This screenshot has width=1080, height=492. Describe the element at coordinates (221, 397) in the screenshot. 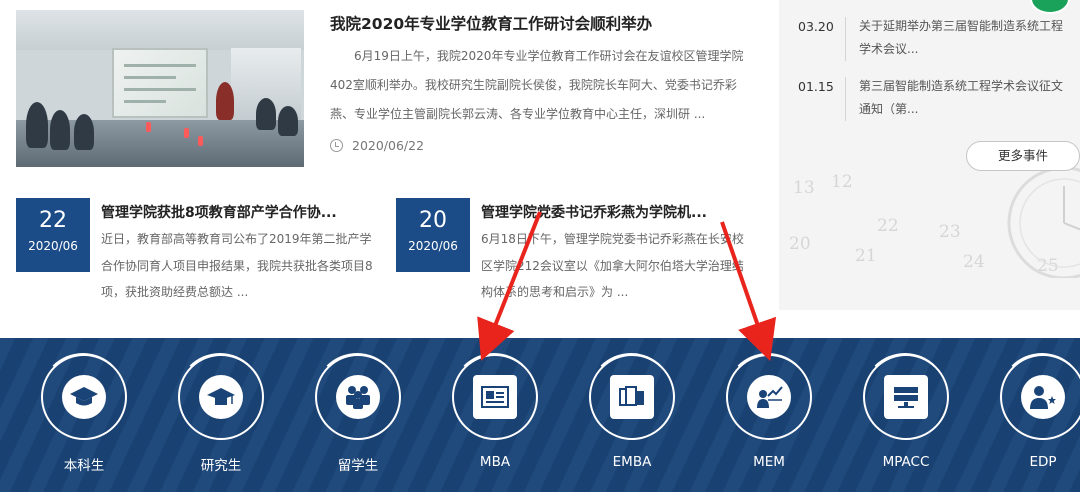

I see `mortarboard-icon` at that location.